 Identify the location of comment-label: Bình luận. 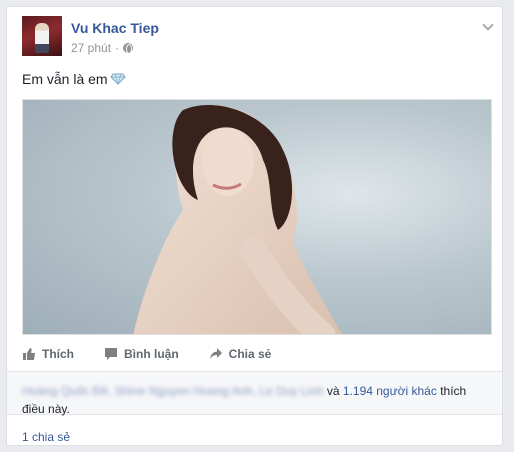
(151, 354).